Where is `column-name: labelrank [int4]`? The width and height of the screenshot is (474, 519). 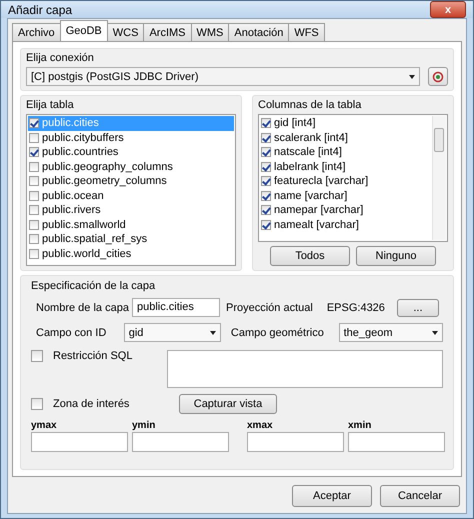
column-name: labelrank [int4] is located at coordinates (310, 166).